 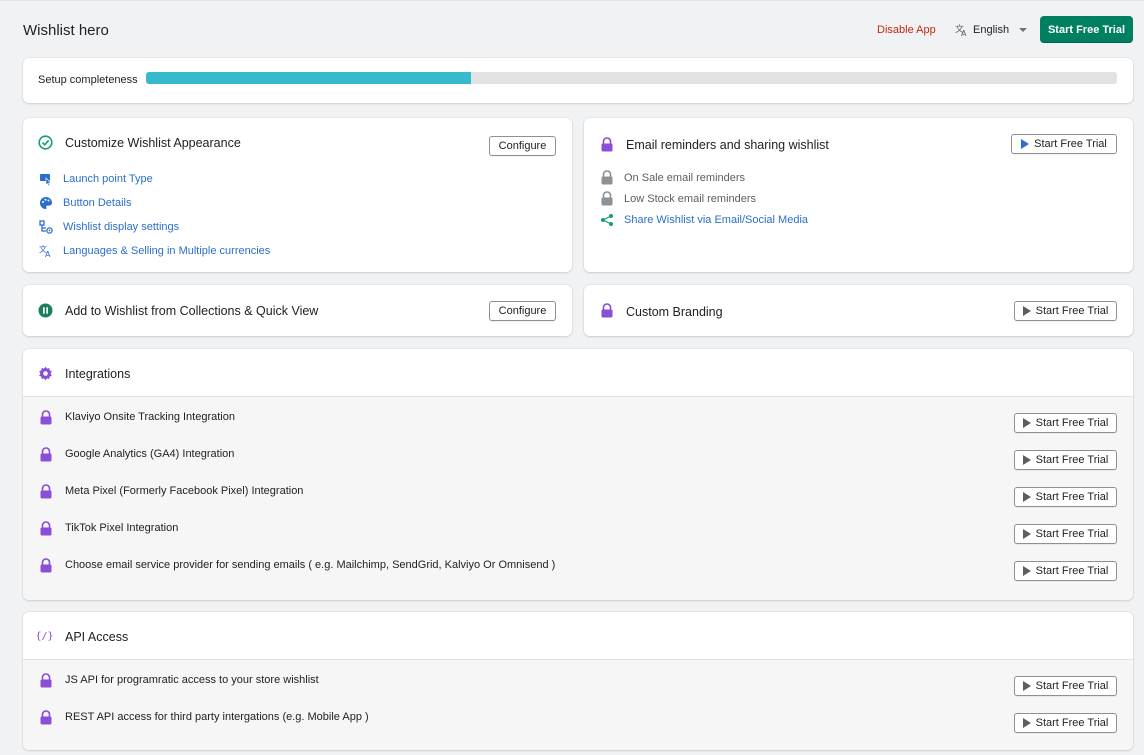 What do you see at coordinates (309, 78) in the screenshot?
I see `setup-progress-fill` at bounding box center [309, 78].